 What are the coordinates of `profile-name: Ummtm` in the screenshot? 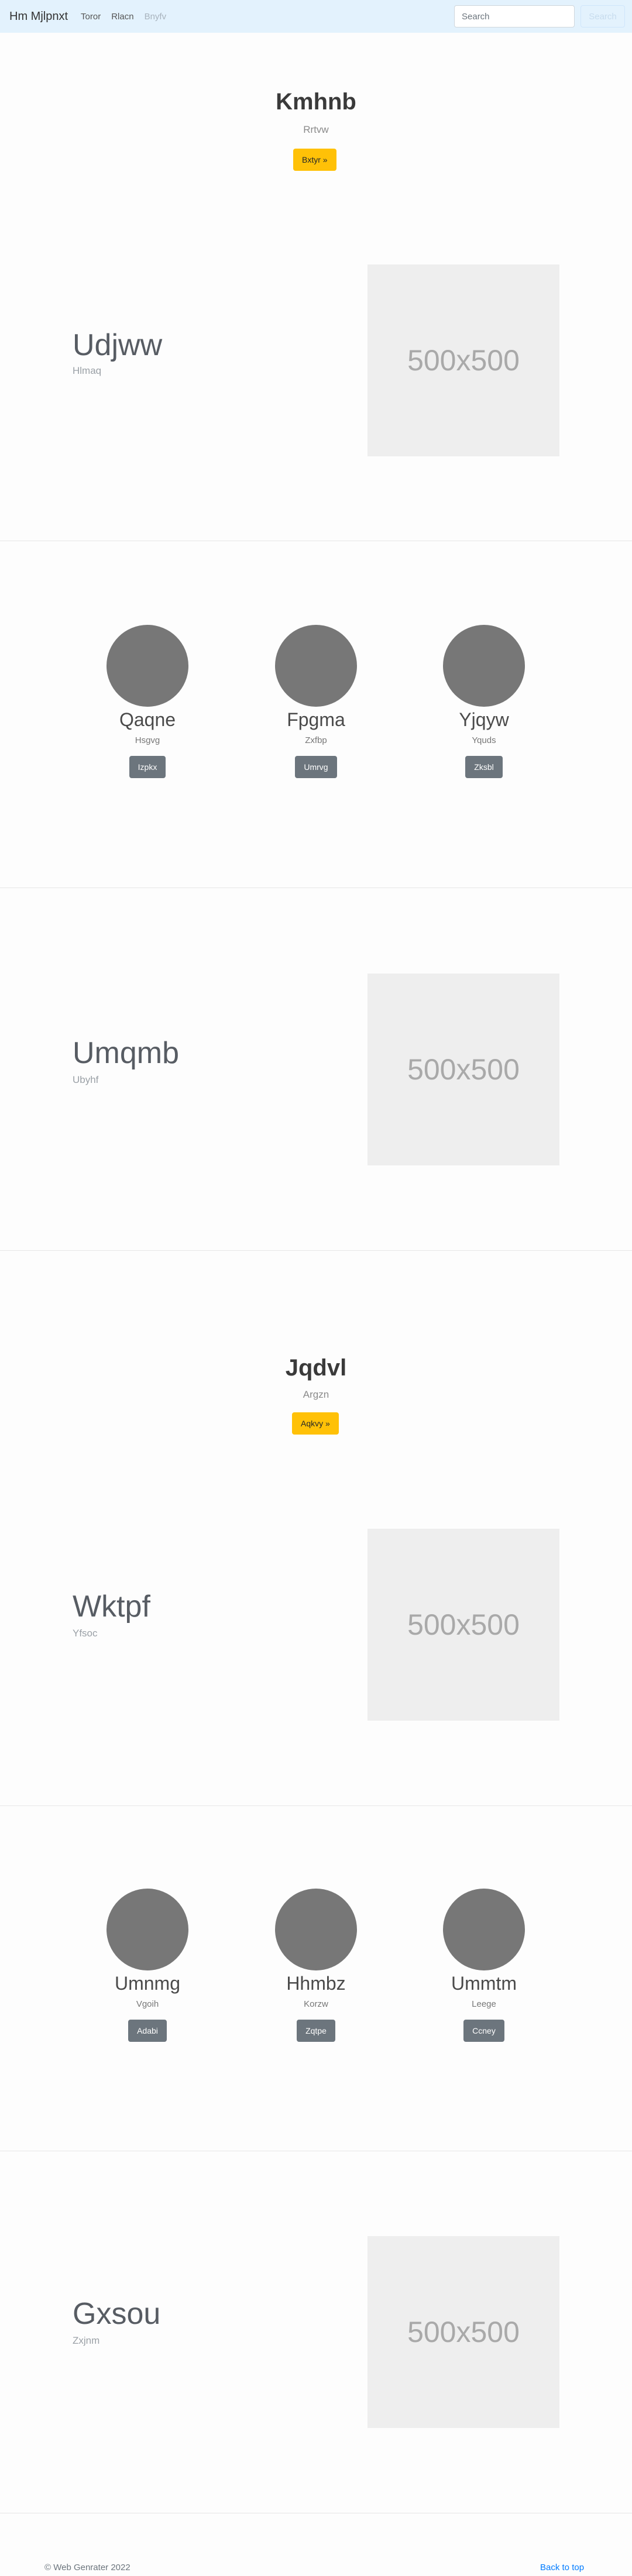 It's located at (484, 1984).